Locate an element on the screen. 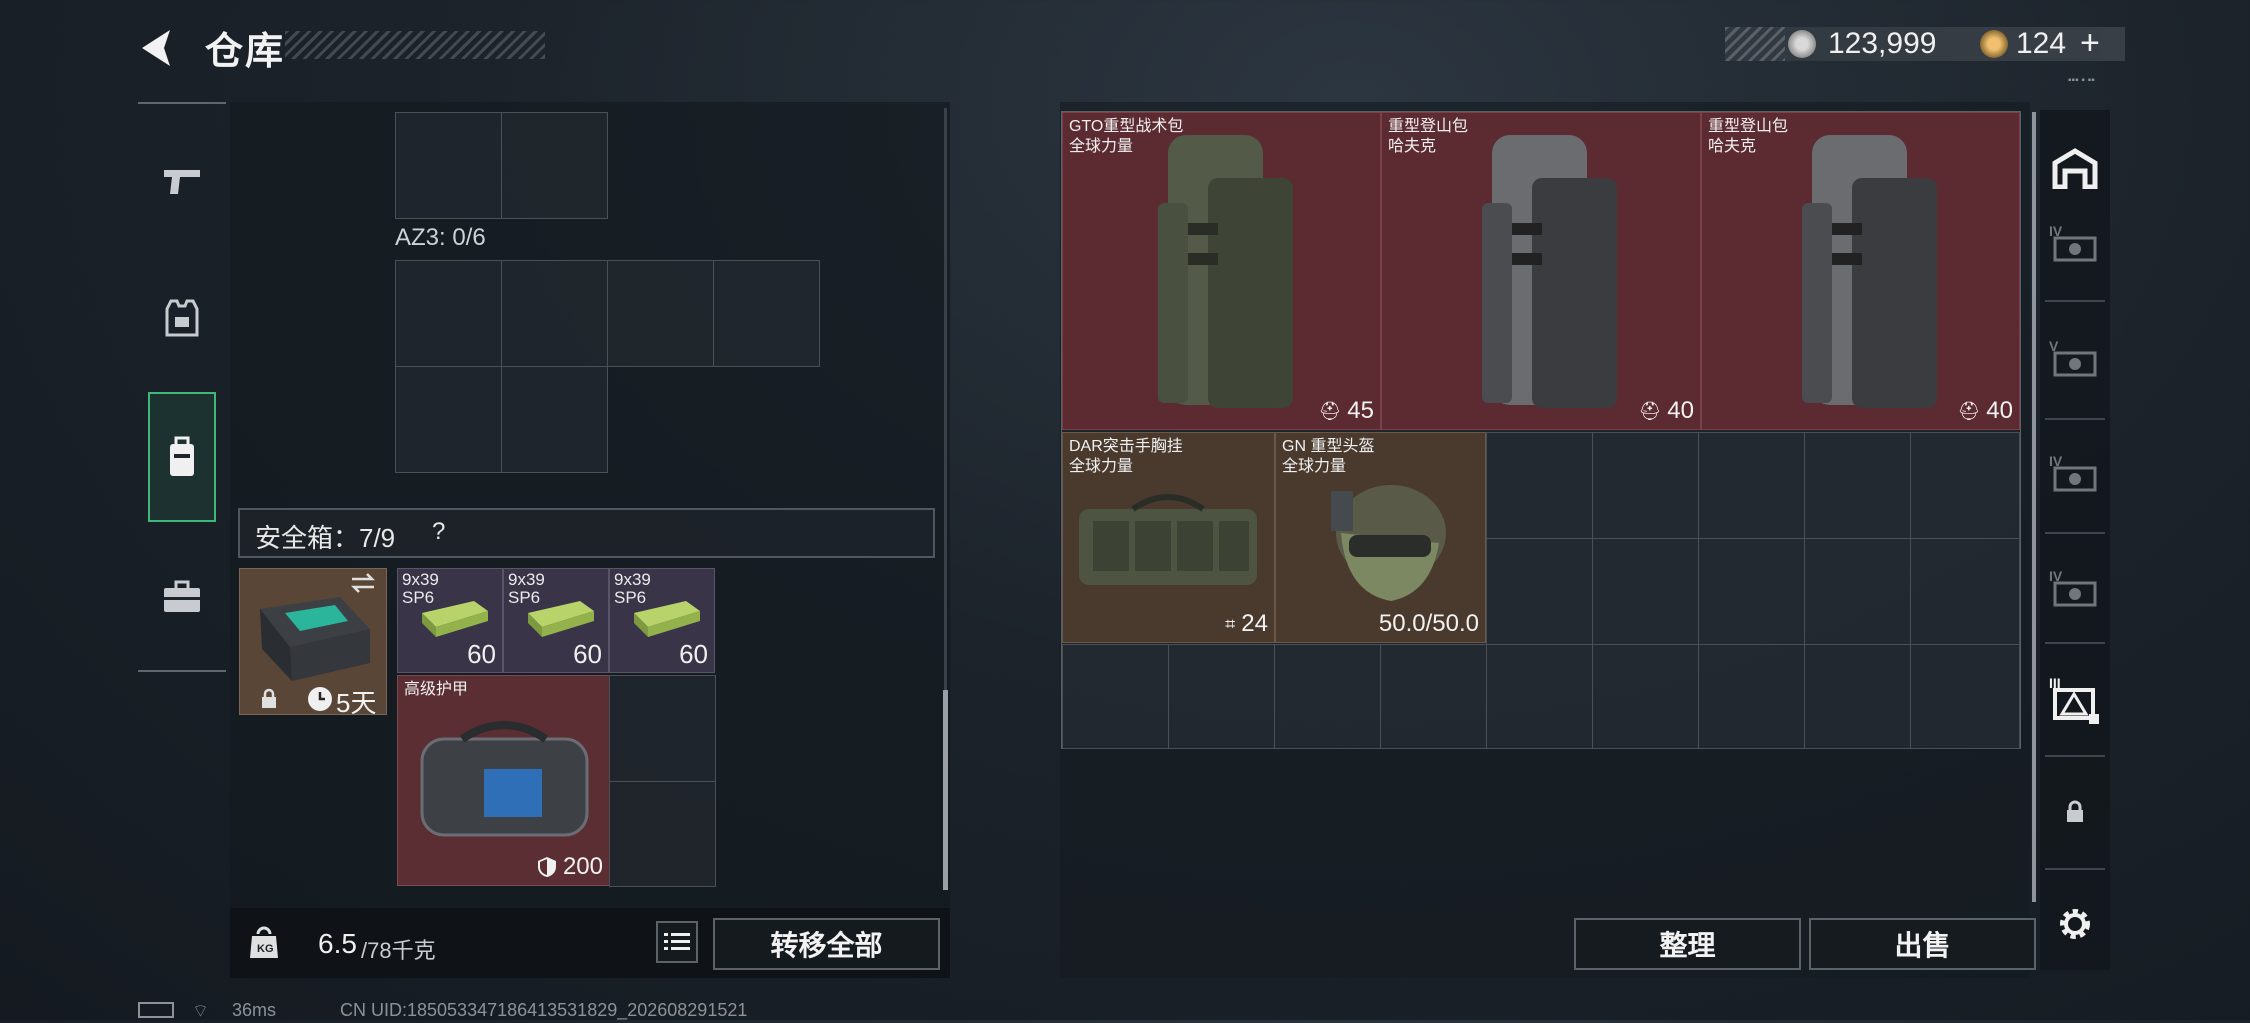 This screenshot has width=2250, height=1023. inventory-scrollbar-thumb is located at coordinates (945, 790).